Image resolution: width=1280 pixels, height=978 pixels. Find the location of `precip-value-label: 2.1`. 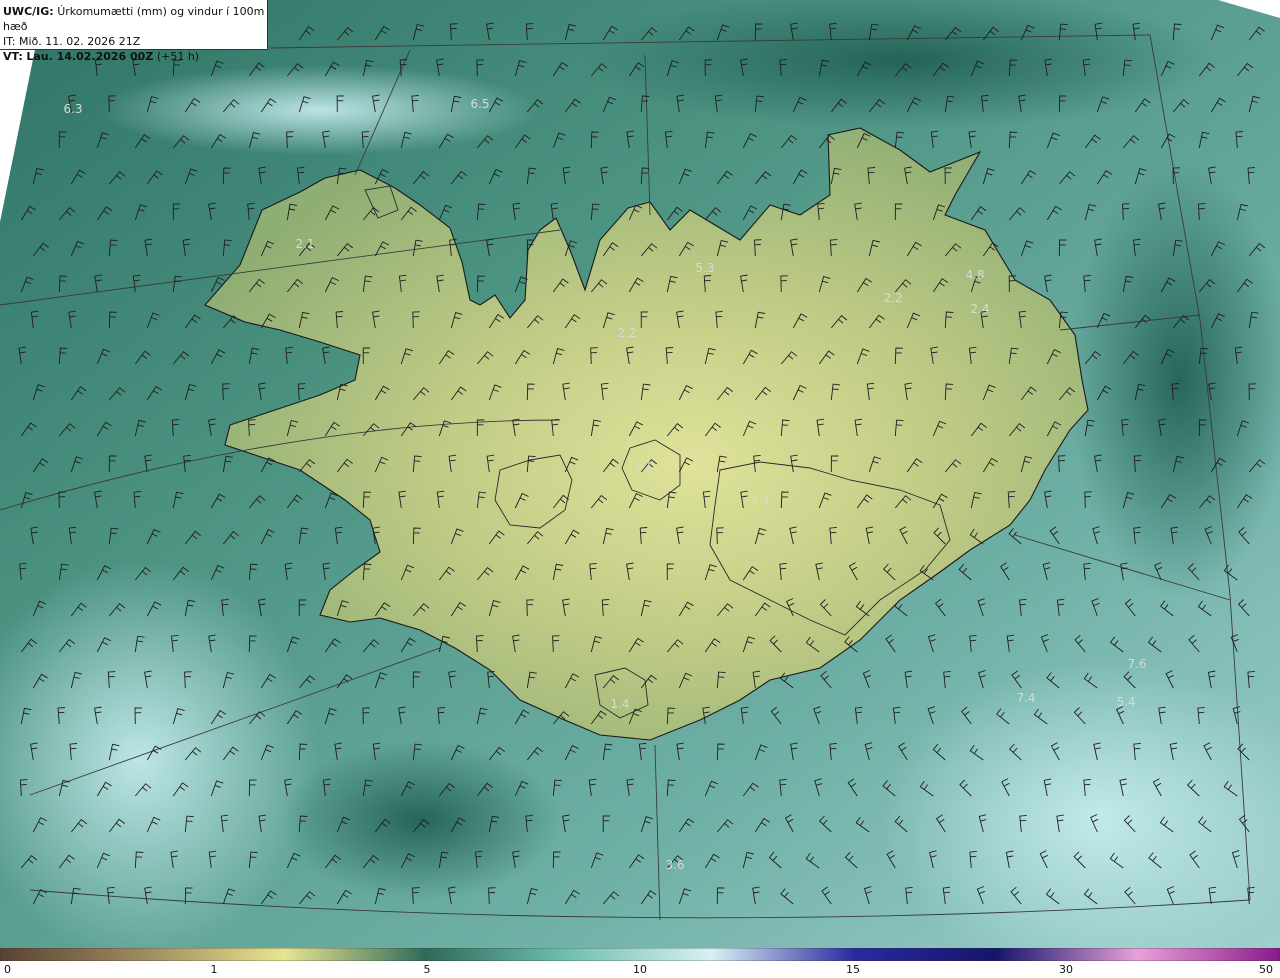

precip-value-label: 2.1 is located at coordinates (304, 244).